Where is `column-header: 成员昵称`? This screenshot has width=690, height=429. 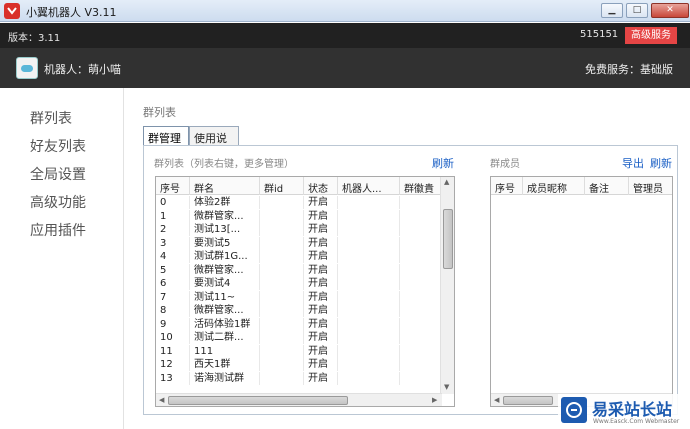
column-header: 成员昵称 is located at coordinates (554, 186).